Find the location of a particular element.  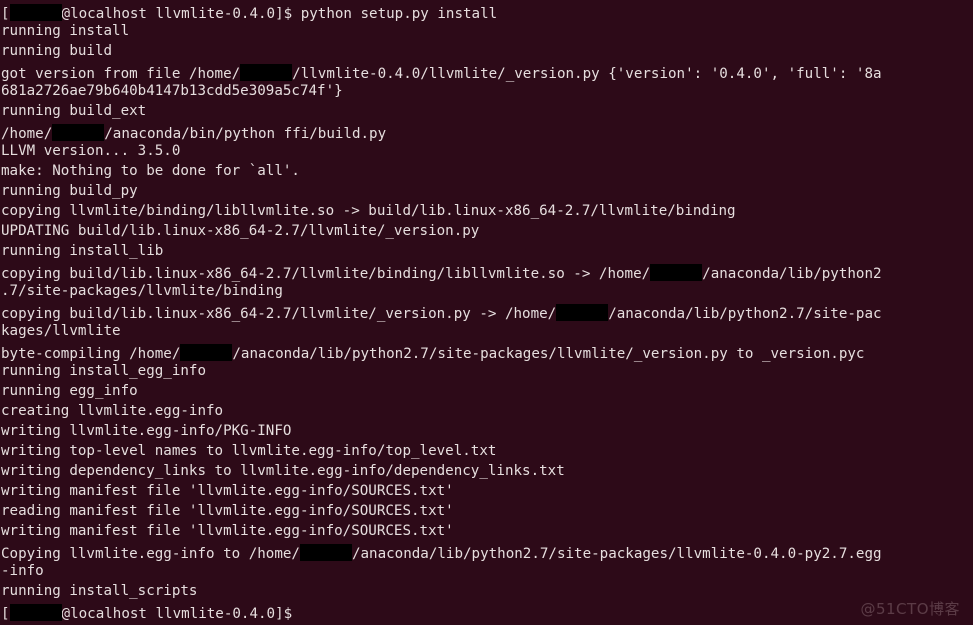

terminal-output-line: writing llvmlite.egg-info/PKG-INFO is located at coordinates (146, 431).